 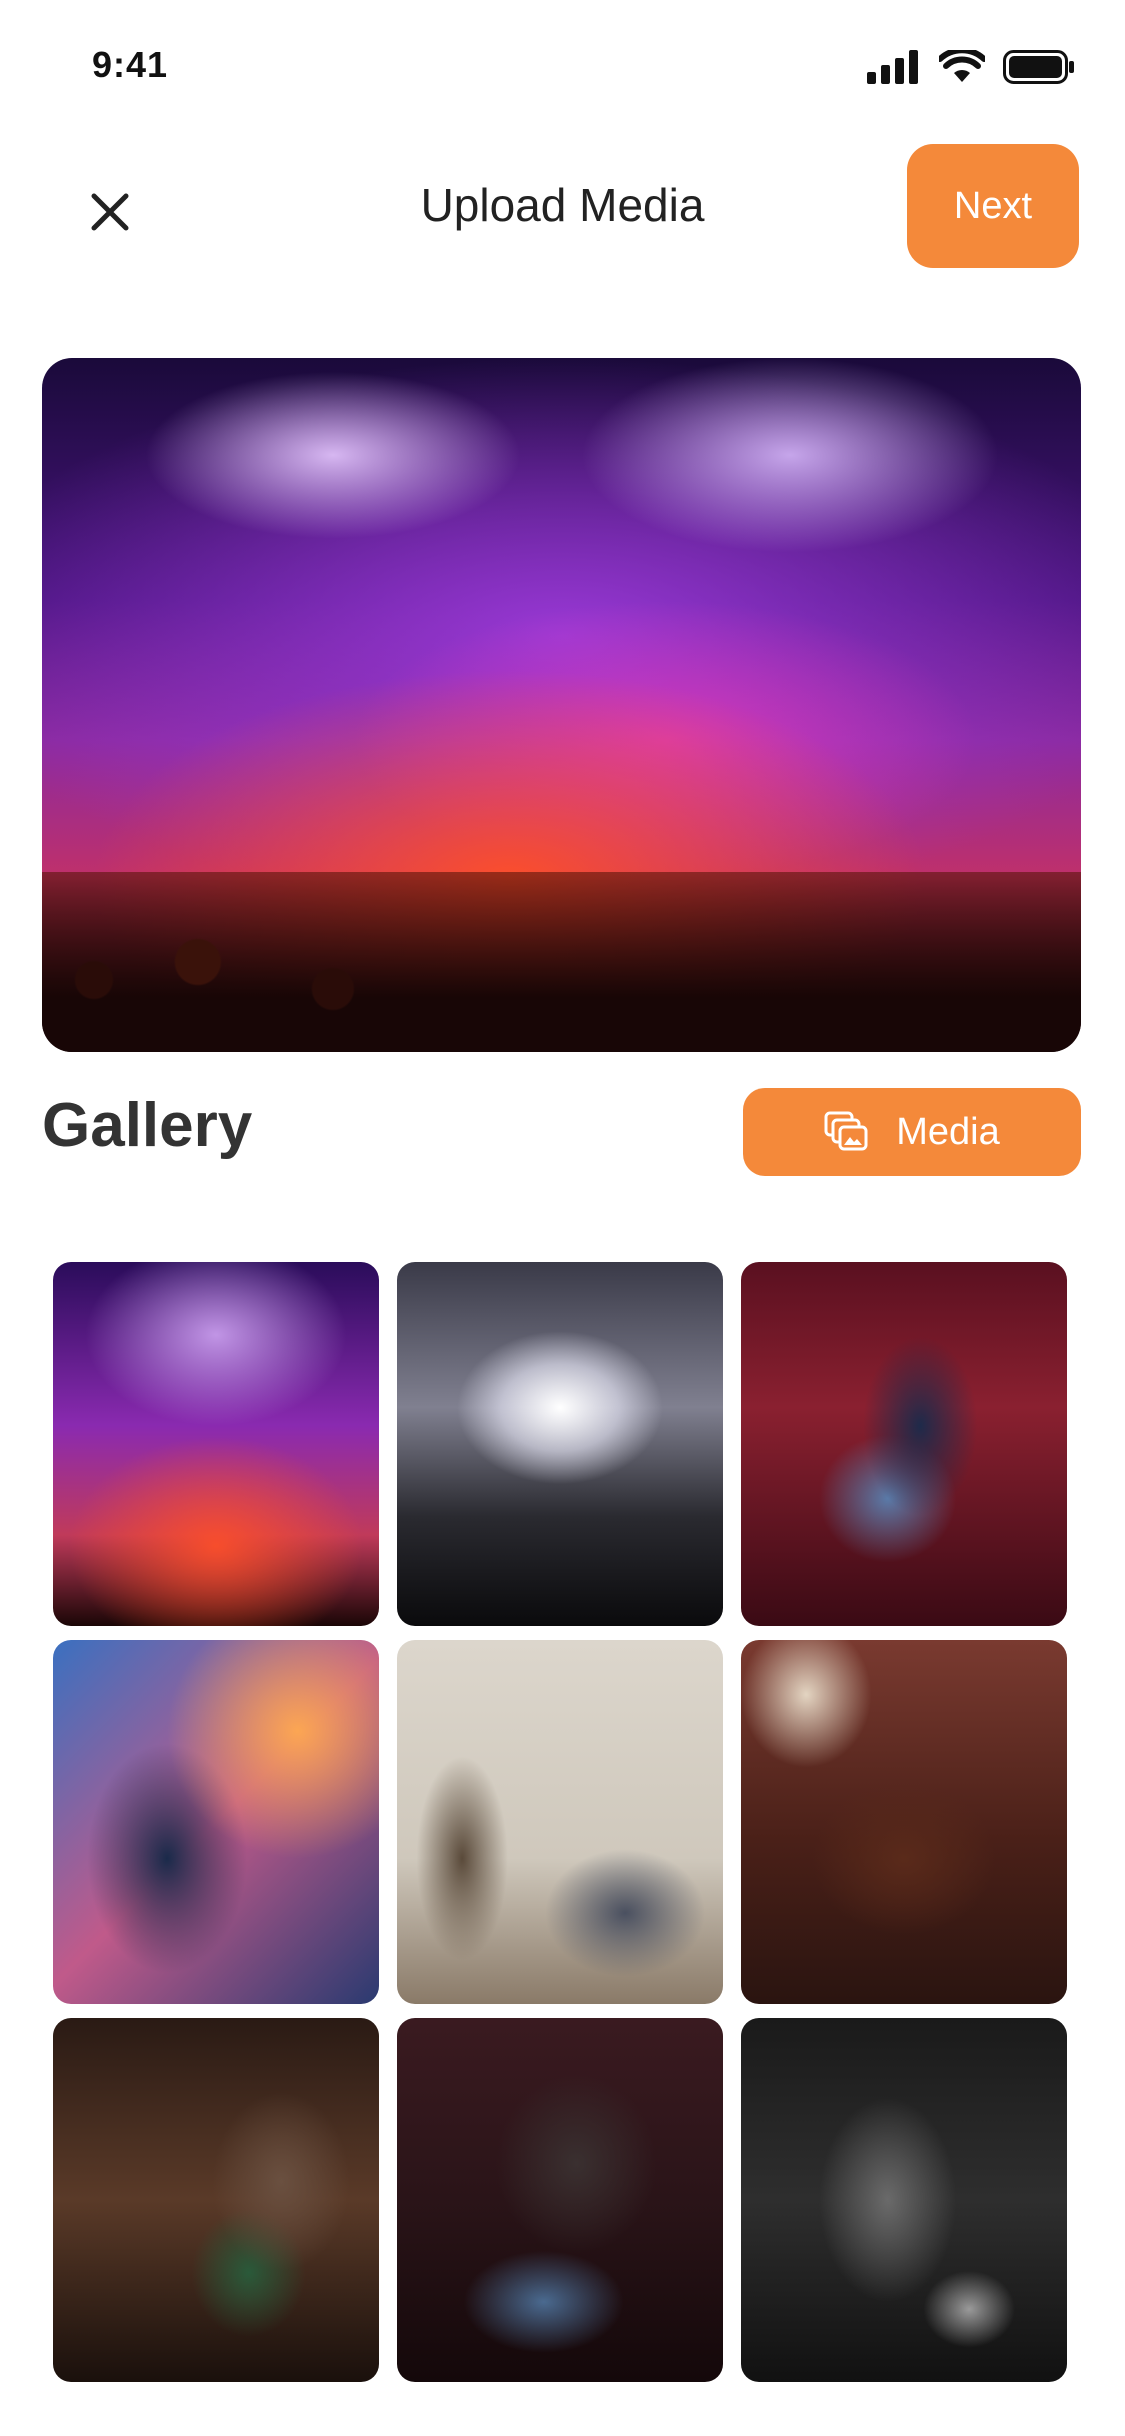 What do you see at coordinates (892, 67) in the screenshot?
I see `cellular-signal-icon` at bounding box center [892, 67].